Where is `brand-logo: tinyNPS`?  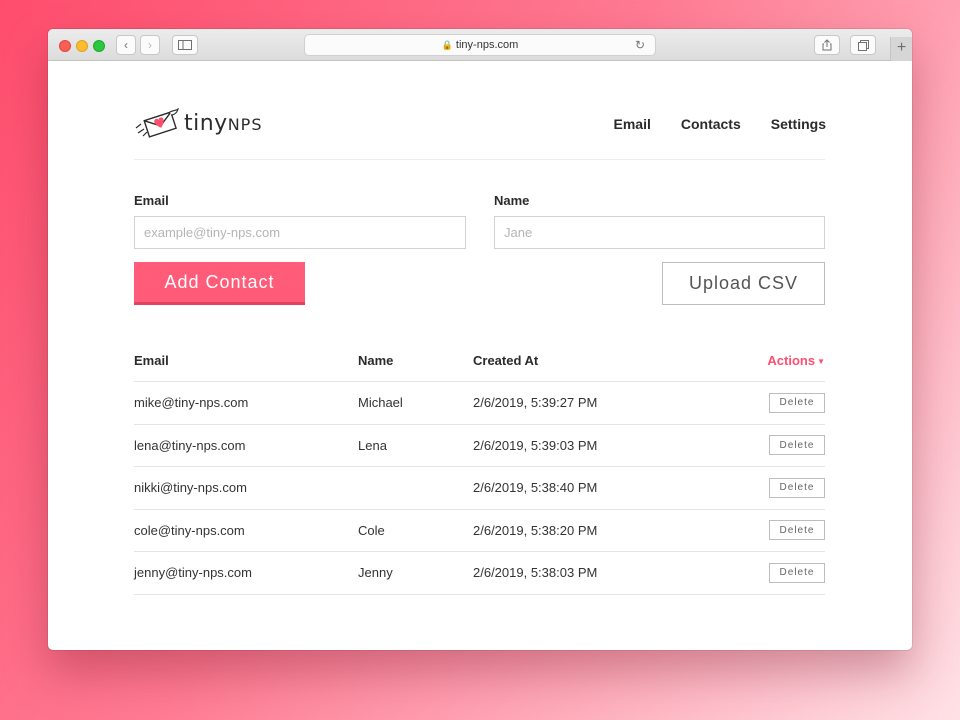 brand-logo: tinyNPS is located at coordinates (198, 123).